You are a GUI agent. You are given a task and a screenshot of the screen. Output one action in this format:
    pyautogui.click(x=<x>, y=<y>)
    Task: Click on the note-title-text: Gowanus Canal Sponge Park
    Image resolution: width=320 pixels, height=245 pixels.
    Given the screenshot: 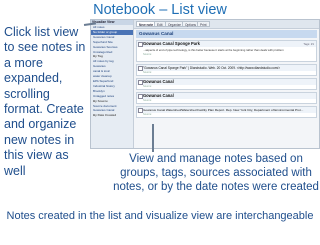 What is the action you would take?
    pyautogui.click(x=171, y=43)
    